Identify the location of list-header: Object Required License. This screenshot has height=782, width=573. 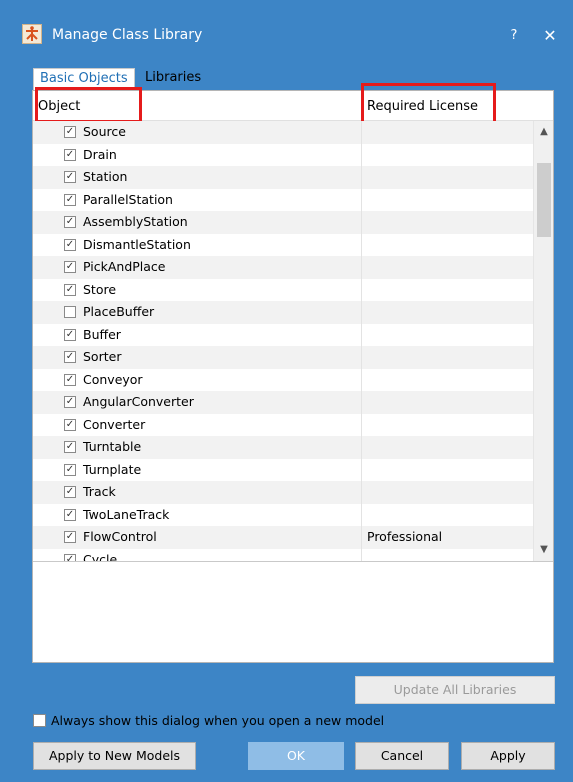
(293, 103).